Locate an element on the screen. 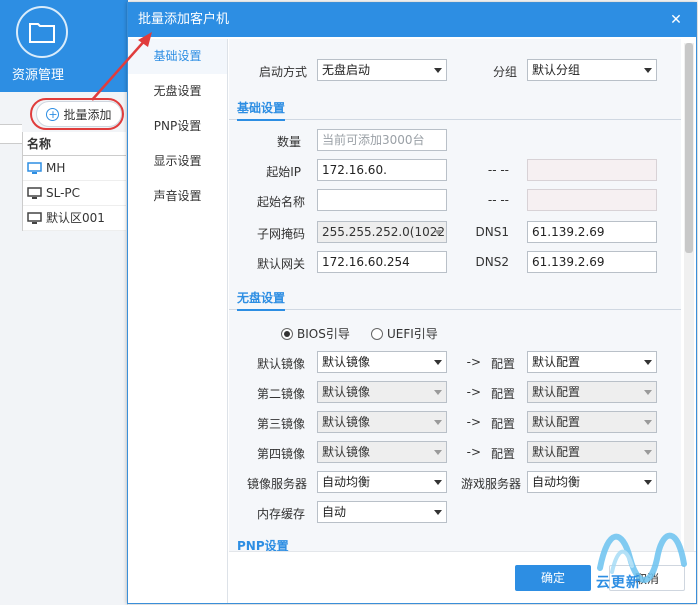  gateway-input: 172.16.60.254 is located at coordinates (382, 262).